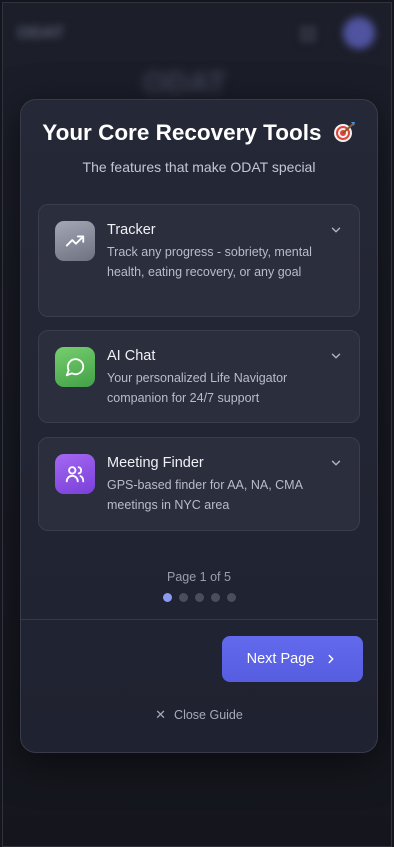 The height and width of the screenshot is (847, 394). What do you see at coordinates (199, 619) in the screenshot?
I see `divider` at bounding box center [199, 619].